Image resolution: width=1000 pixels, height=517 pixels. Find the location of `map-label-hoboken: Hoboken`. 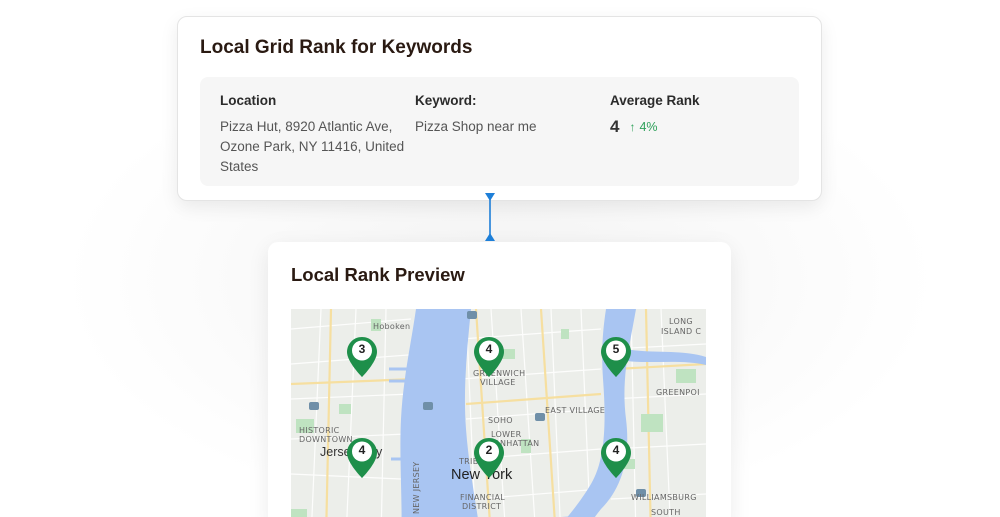

map-label-hoboken: Hoboken is located at coordinates (392, 326).